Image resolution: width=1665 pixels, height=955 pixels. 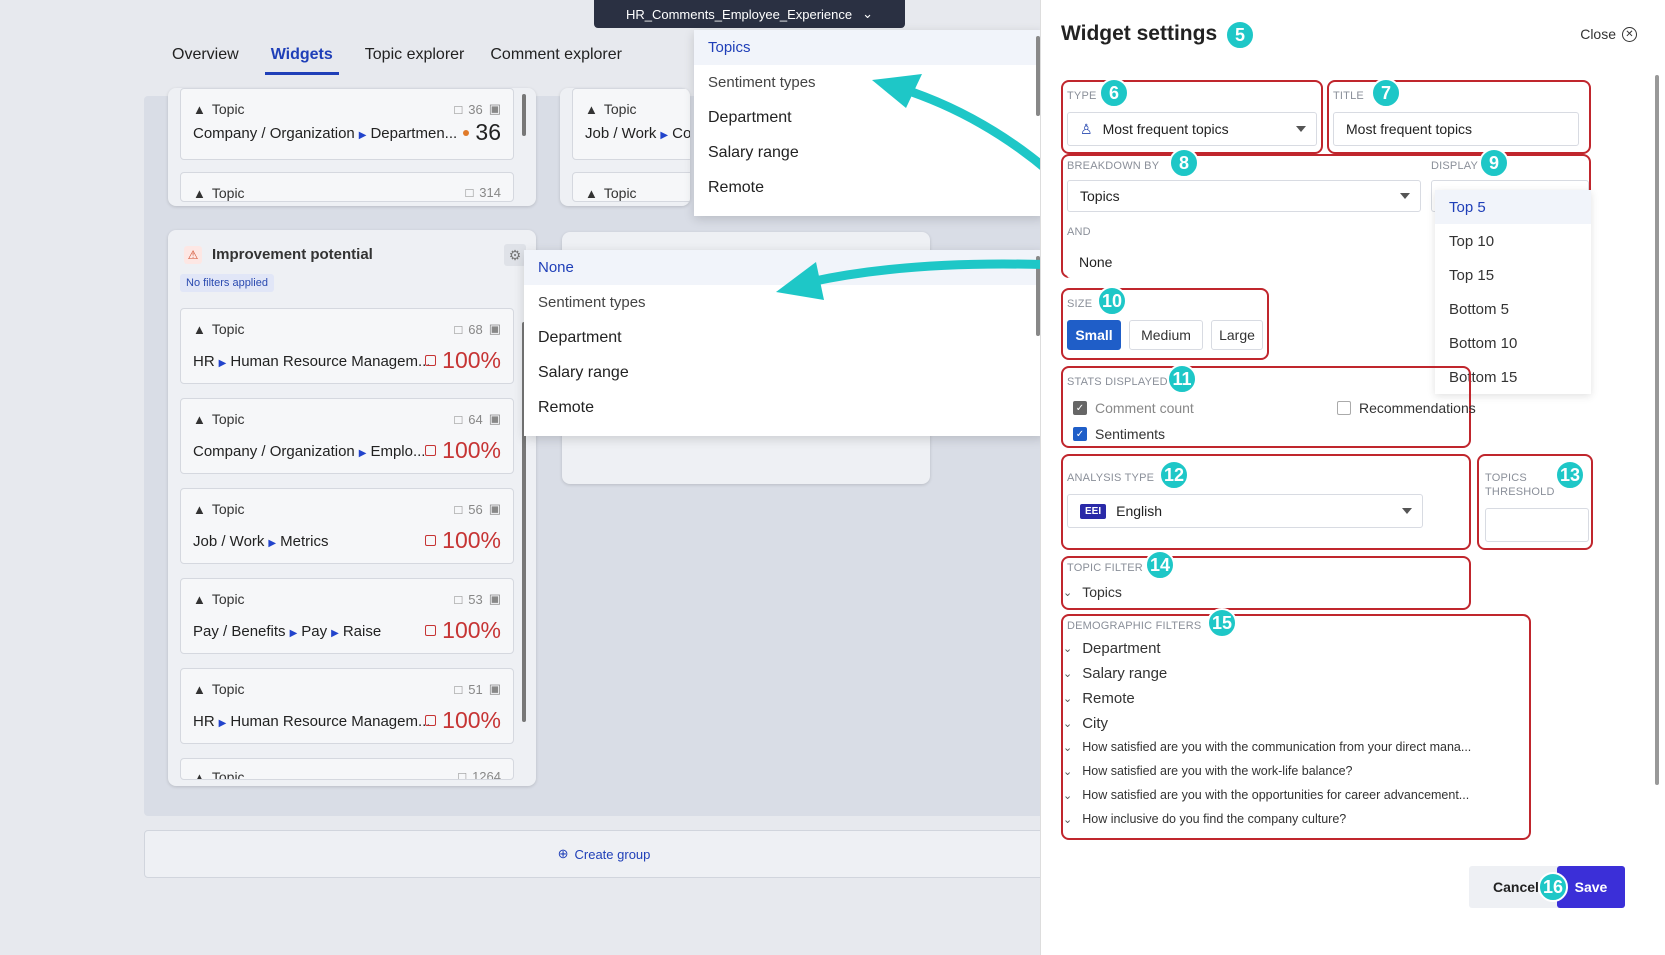 What do you see at coordinates (1192, 129) in the screenshot?
I see `type-select: ♙ Most frequent topics` at bounding box center [1192, 129].